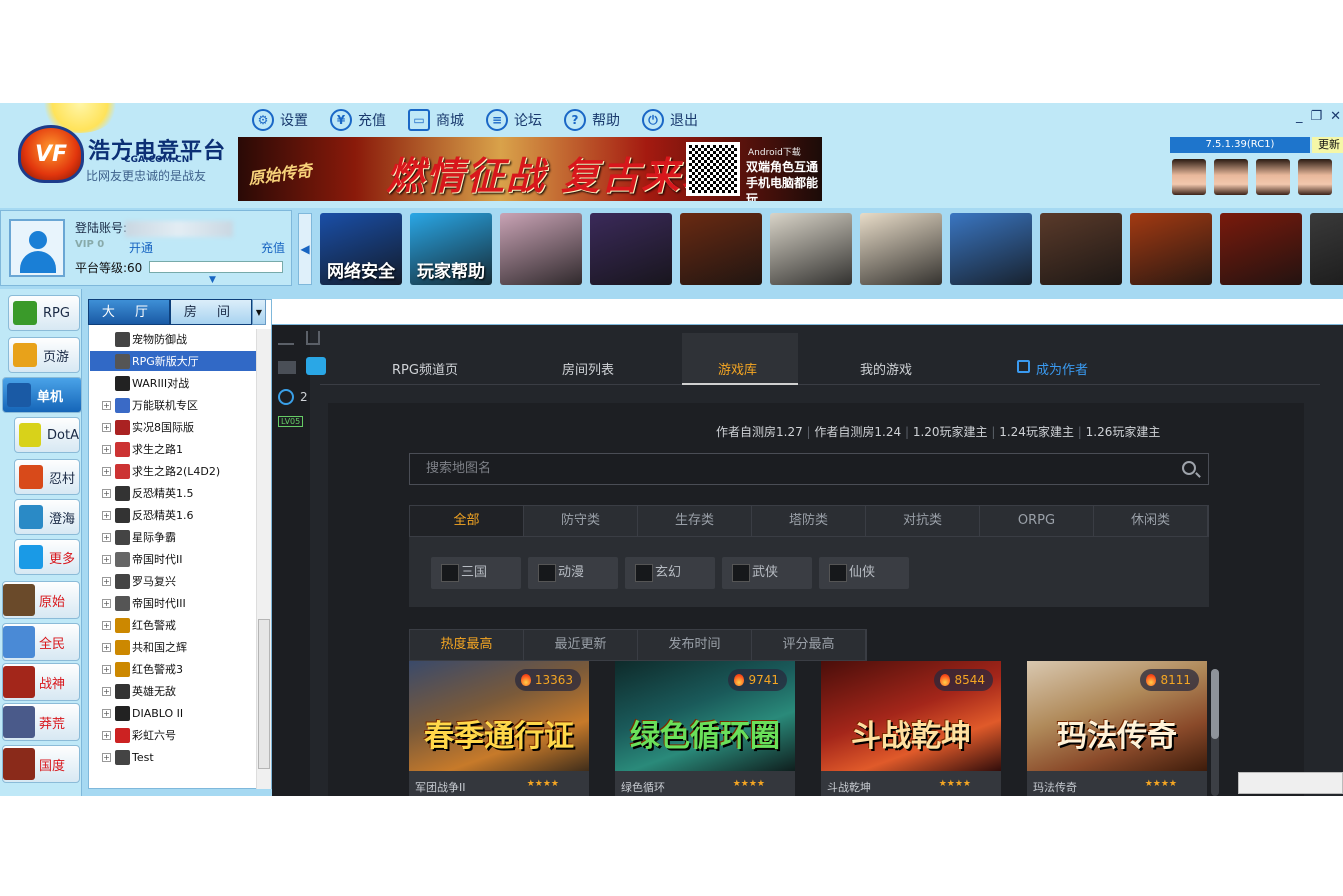  Describe the element at coordinates (313, 338) in the screenshot. I see `download-icon` at that location.